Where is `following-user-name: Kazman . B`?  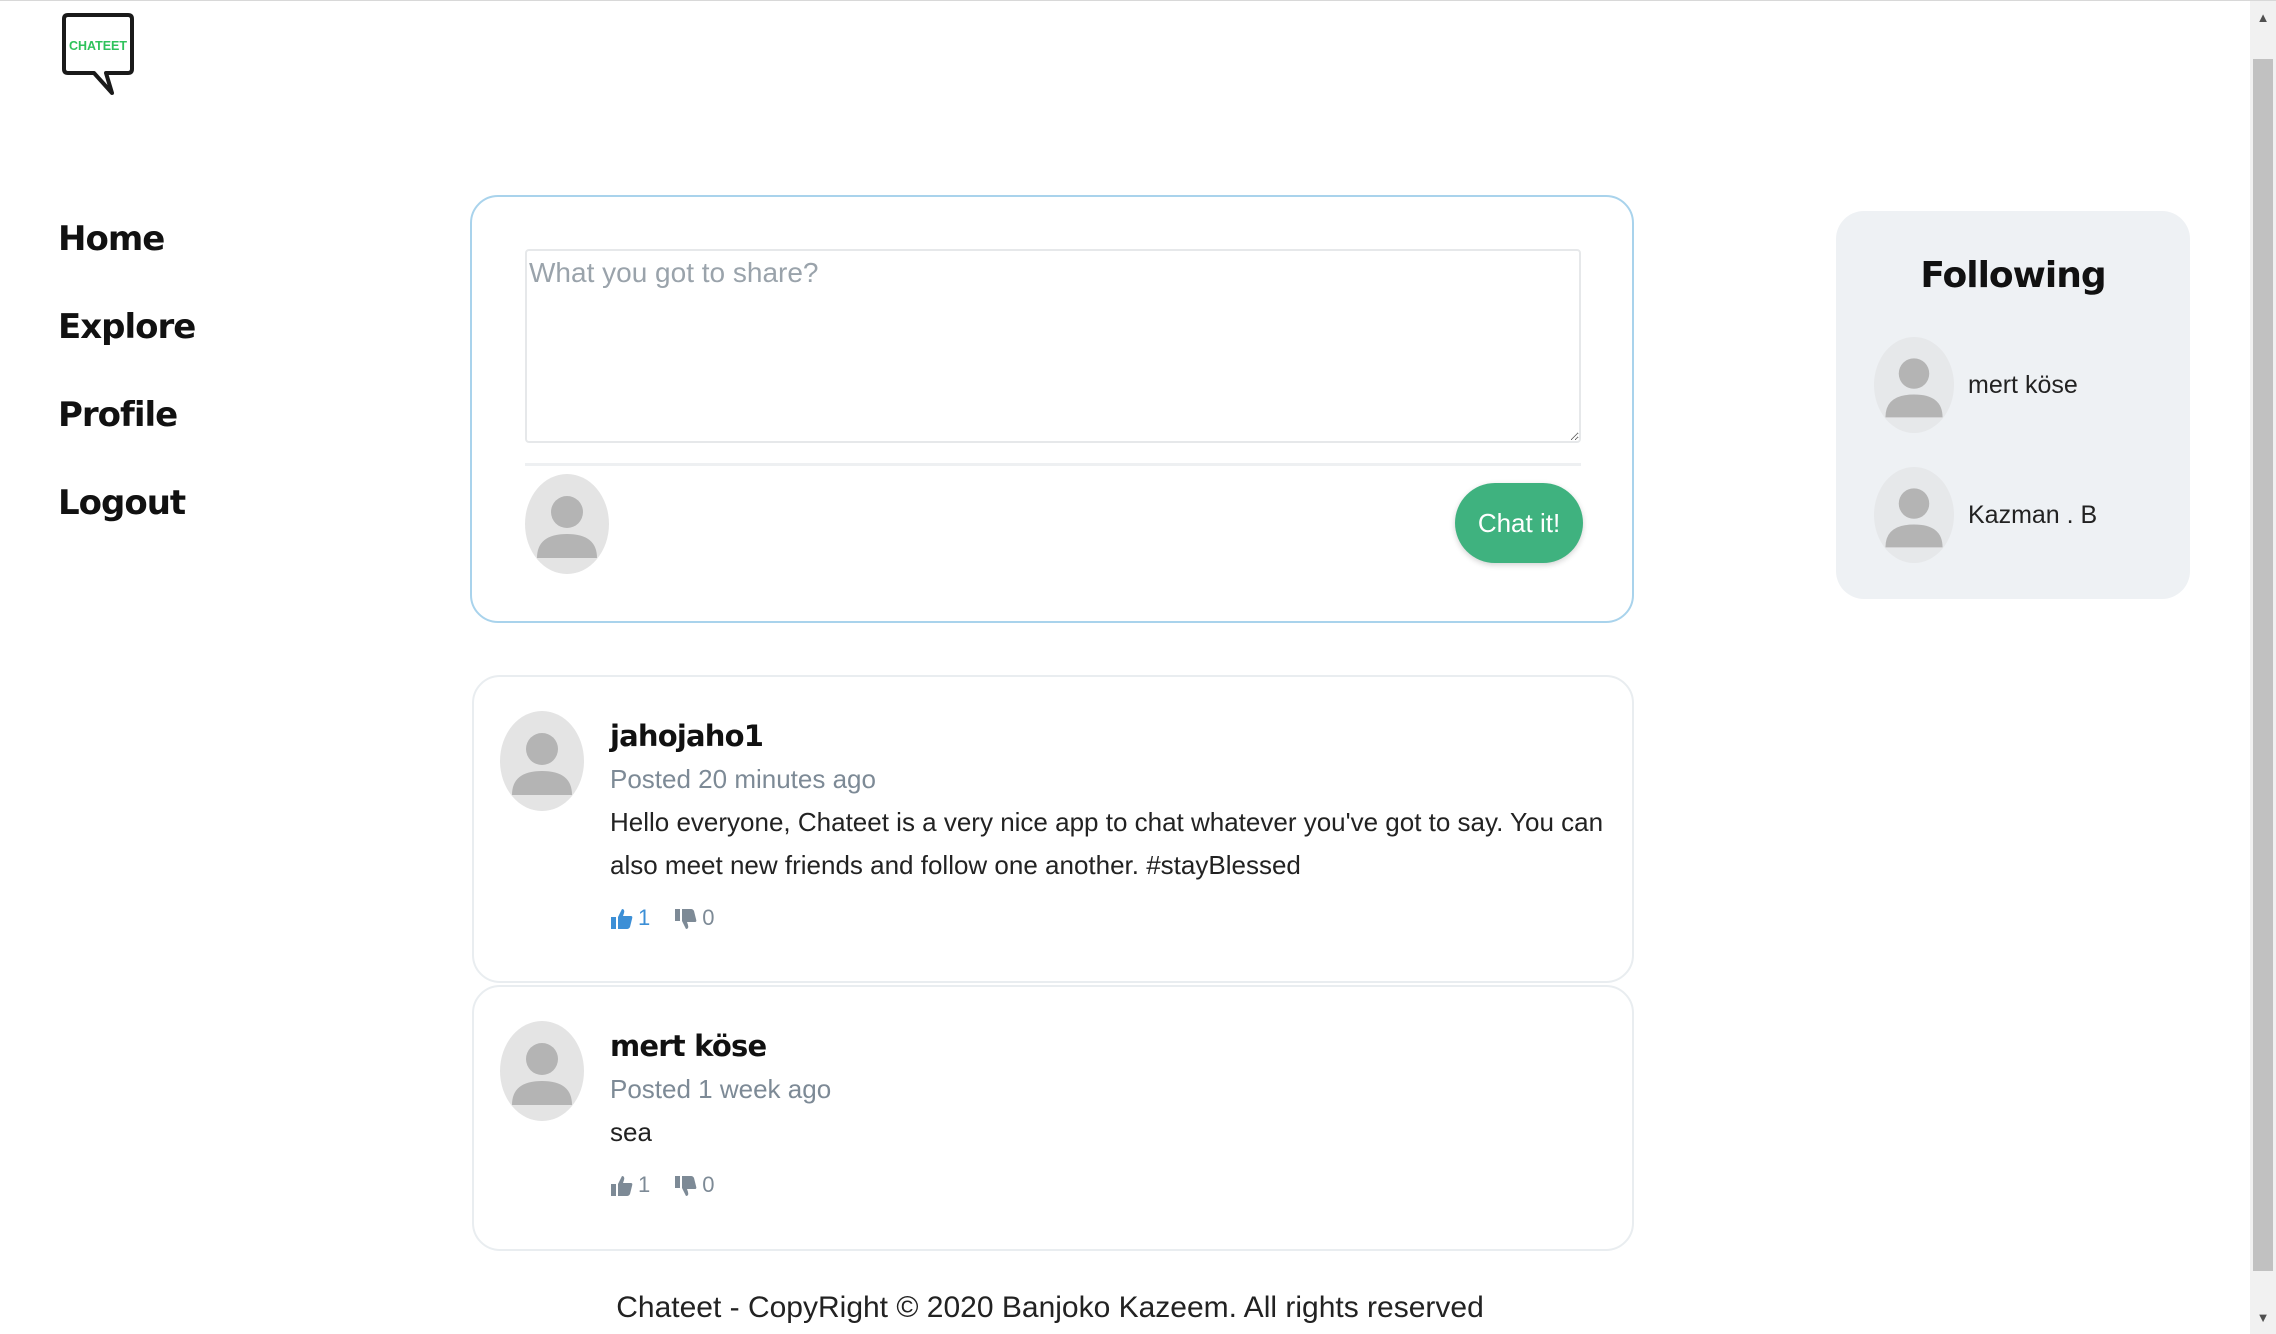 following-user-name: Kazman . B is located at coordinates (2033, 514).